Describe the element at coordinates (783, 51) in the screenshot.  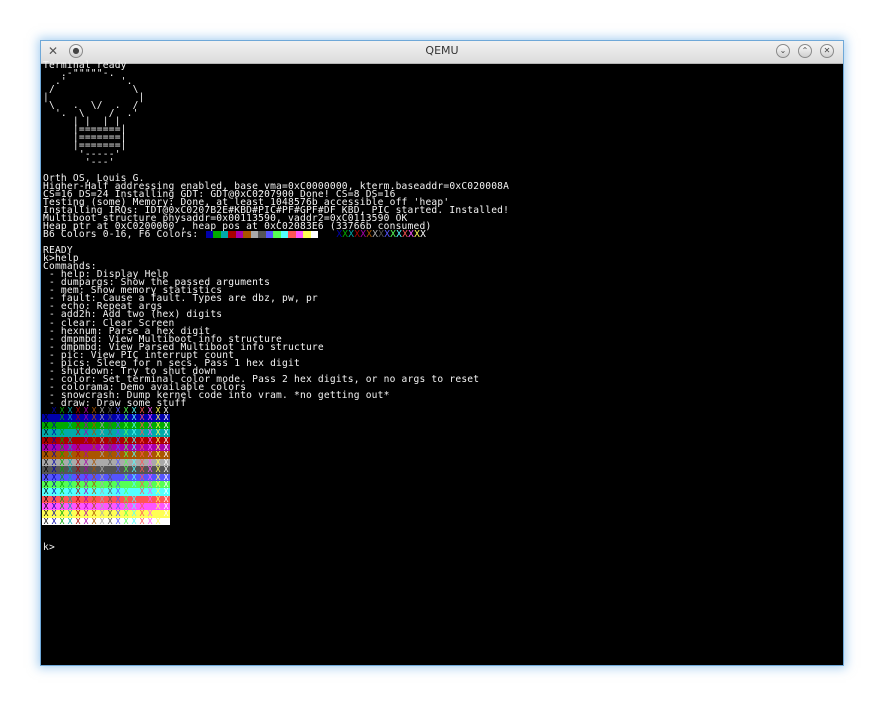
I see `minimize-icon: ⌄` at that location.